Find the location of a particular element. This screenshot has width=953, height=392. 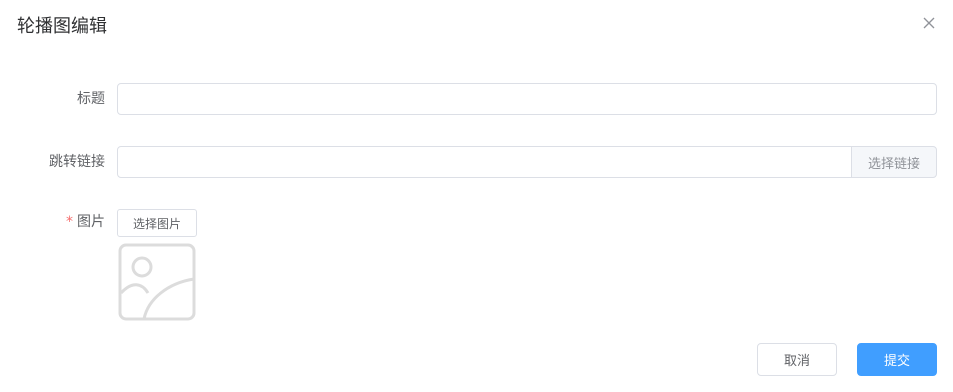

form-row-title: 标题 is located at coordinates (476, 99).